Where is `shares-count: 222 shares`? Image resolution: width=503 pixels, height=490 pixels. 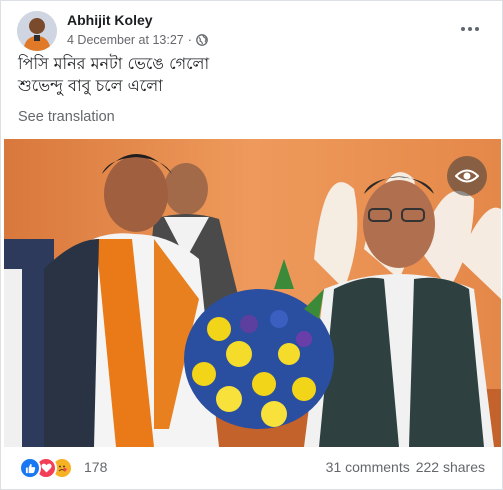 shares-count: 222 shares is located at coordinates (450, 467).